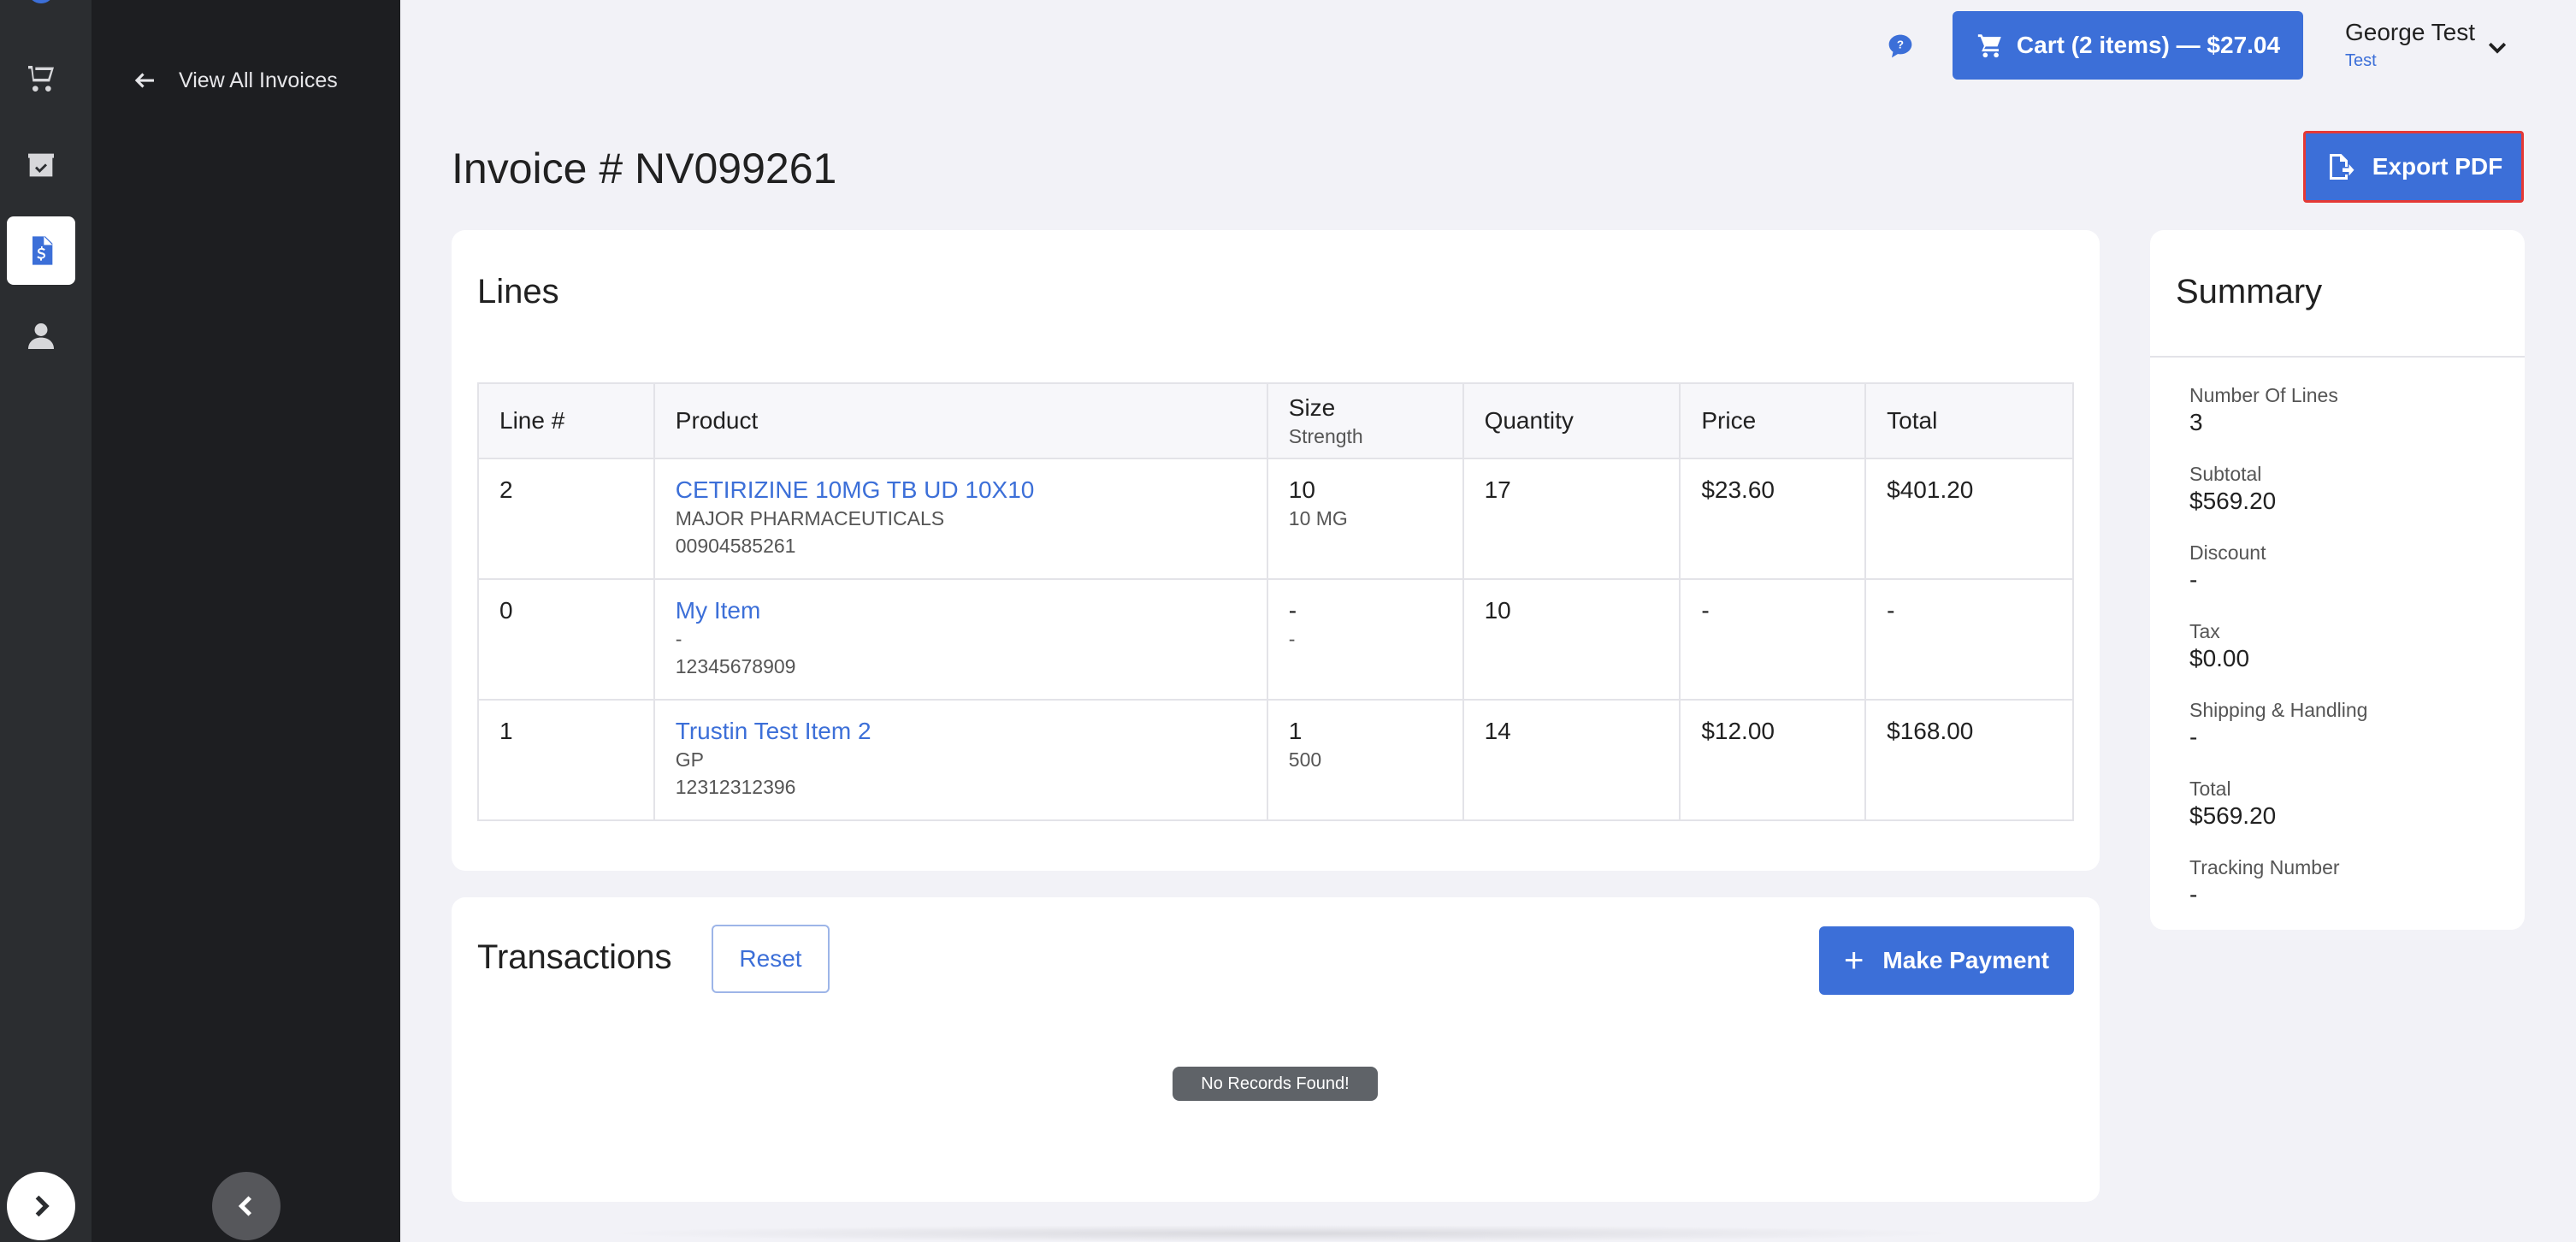  I want to click on make-payment-button: + Make Payment, so click(1946, 961).